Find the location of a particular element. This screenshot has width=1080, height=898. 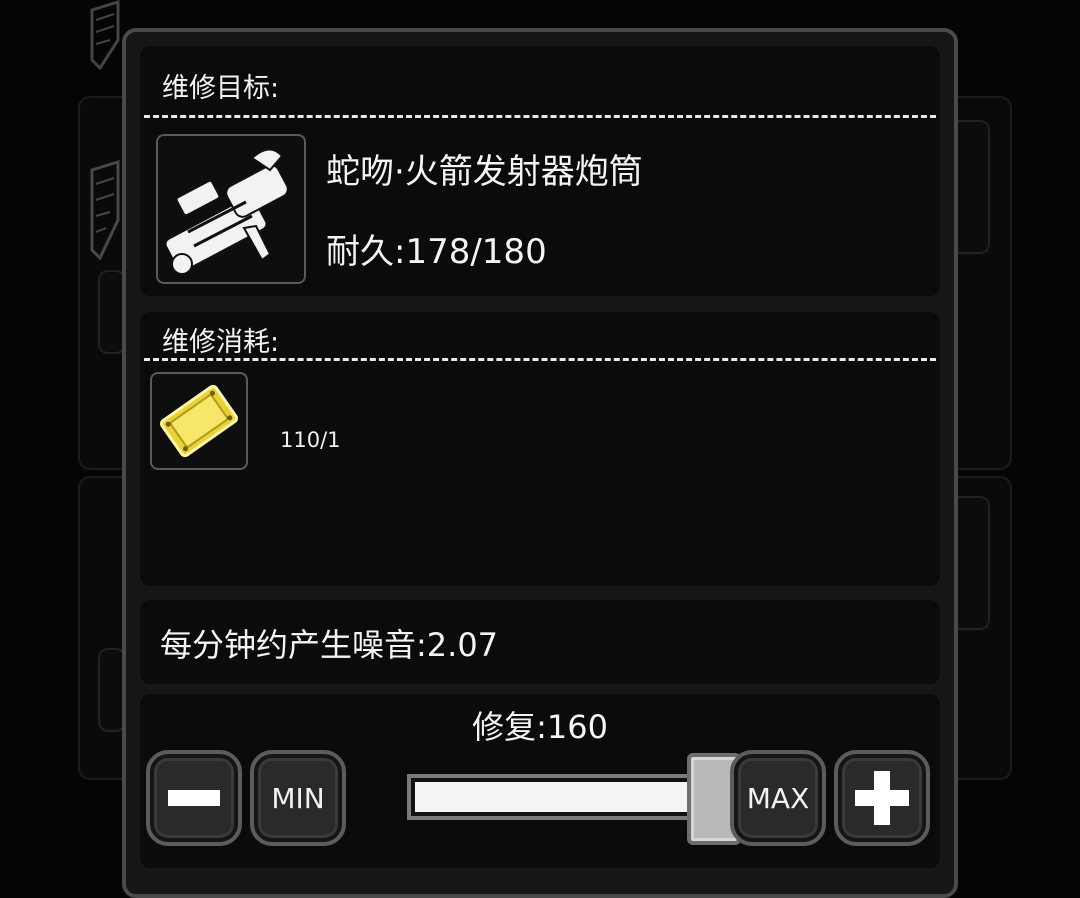

decrease-button is located at coordinates (194, 798).